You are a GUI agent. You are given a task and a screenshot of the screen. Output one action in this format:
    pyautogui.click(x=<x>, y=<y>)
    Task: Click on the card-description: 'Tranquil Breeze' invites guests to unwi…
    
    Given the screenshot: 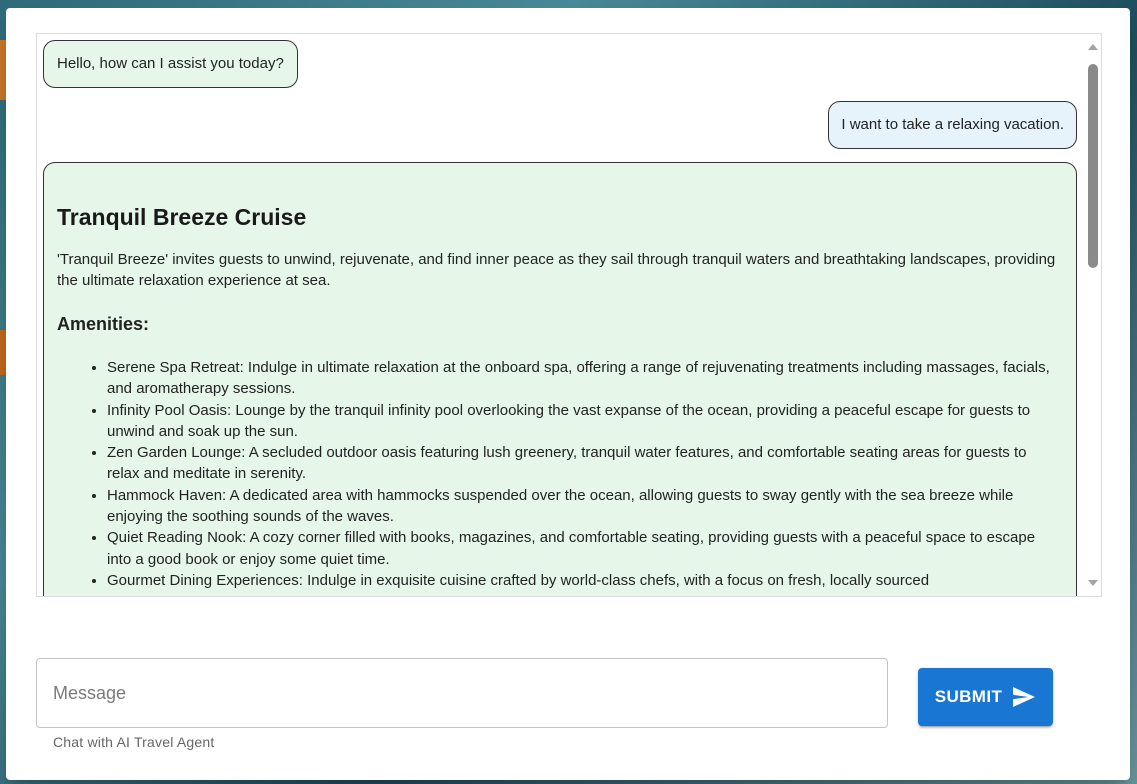 What is the action you would take?
    pyautogui.click(x=556, y=270)
    